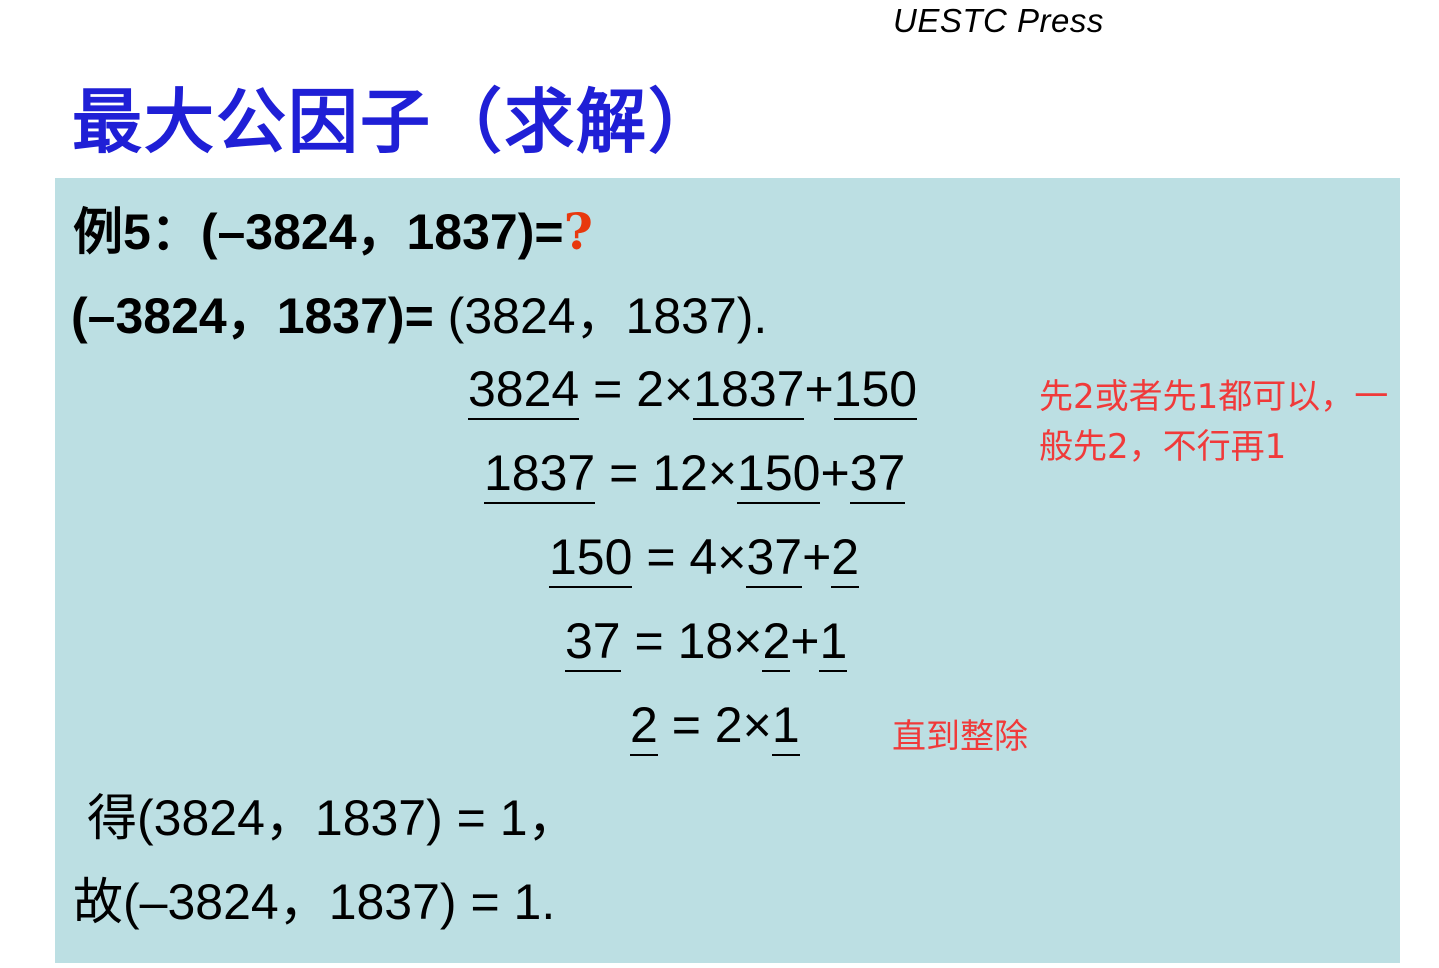  What do you see at coordinates (593, 643) in the screenshot?
I see `step-lhs: 37` at bounding box center [593, 643].